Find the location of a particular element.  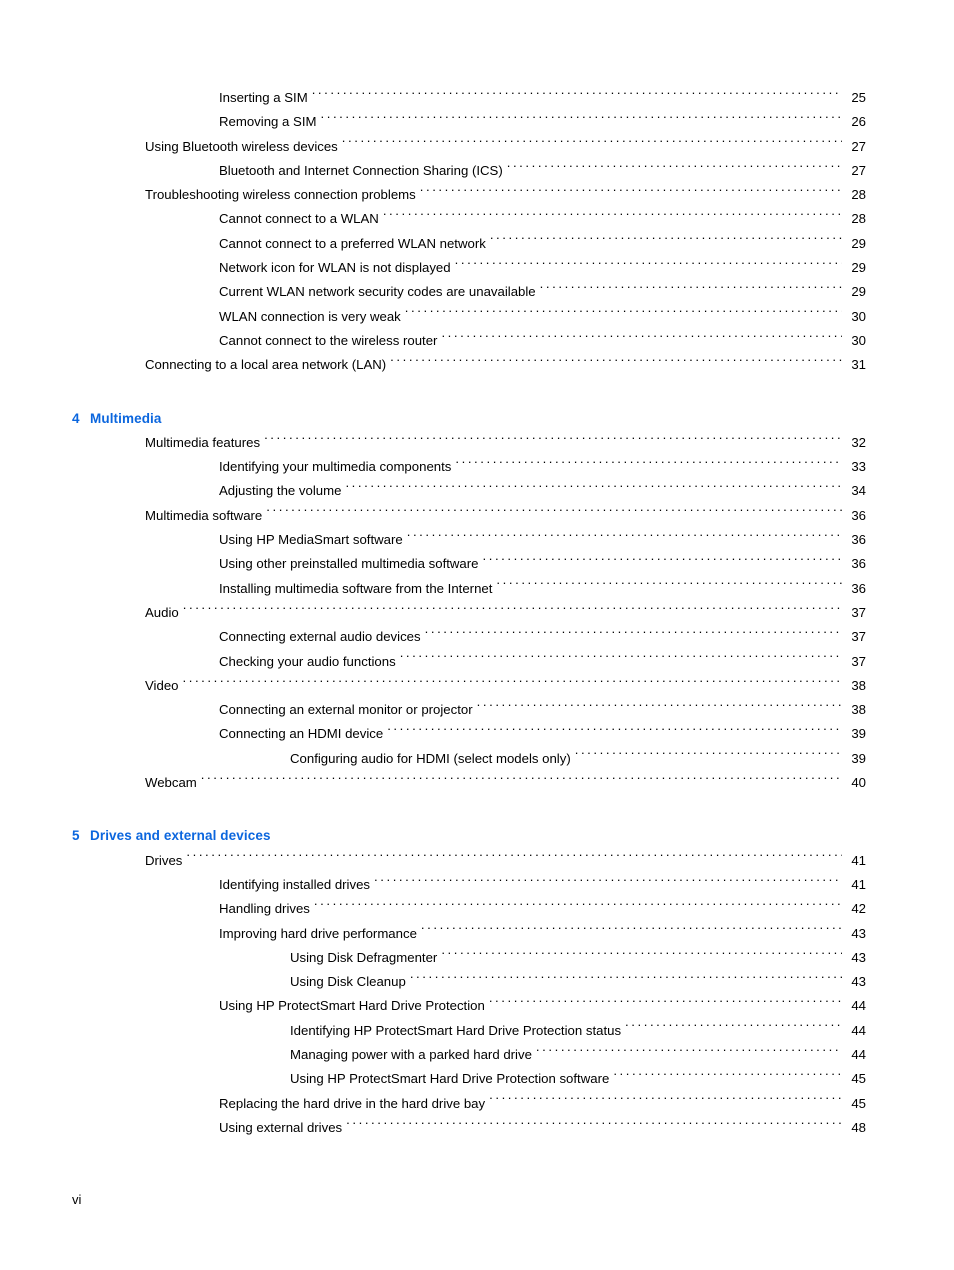

toc-entry: Webcam 40 is located at coordinates (469, 783).